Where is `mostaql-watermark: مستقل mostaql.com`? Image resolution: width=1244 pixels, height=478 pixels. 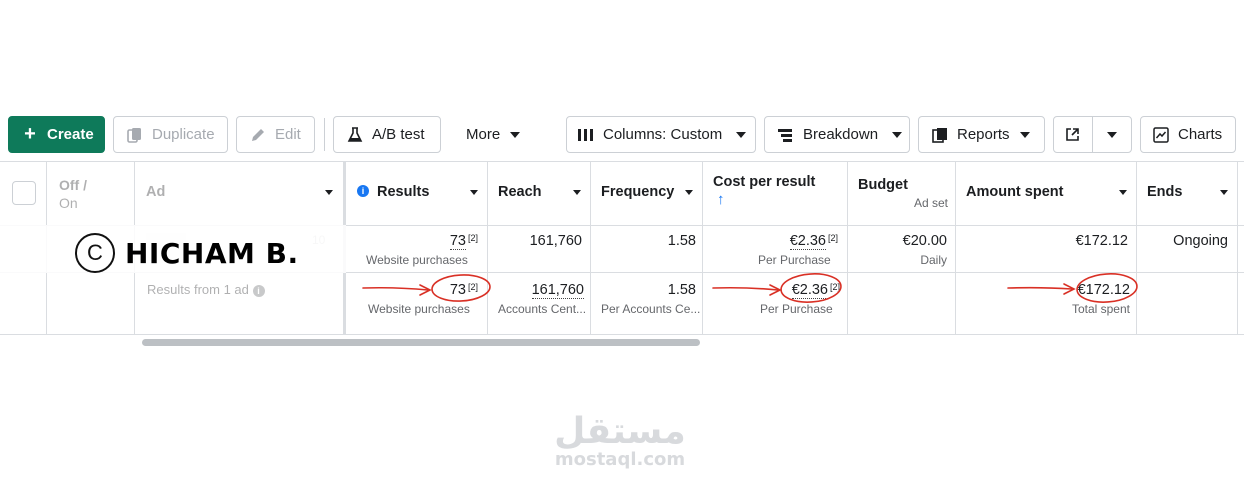 mostaql-watermark: مستقل mostaql.com is located at coordinates (620, 440).